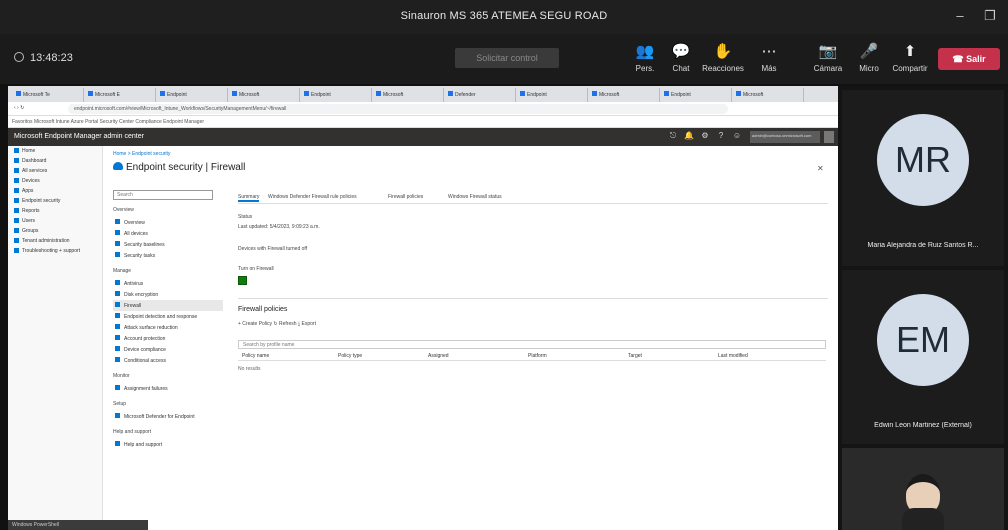 The image size is (1008, 530). Describe the element at coordinates (168, 444) in the screenshot. I see `menu-item: Help and support` at that location.